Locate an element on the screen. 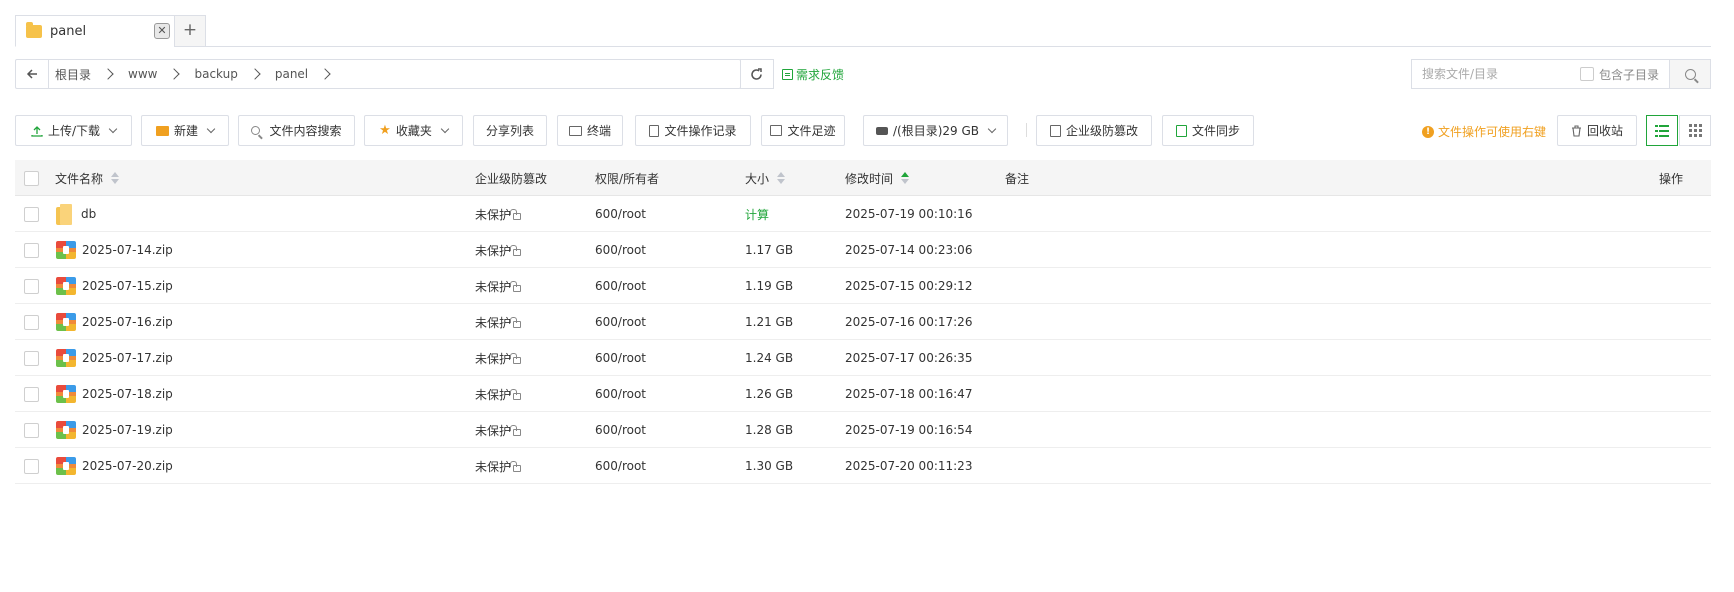 Image resolution: width=1734 pixels, height=592 pixels. include-subdir-checkbox: 包含子目录 is located at coordinates (1619, 74).